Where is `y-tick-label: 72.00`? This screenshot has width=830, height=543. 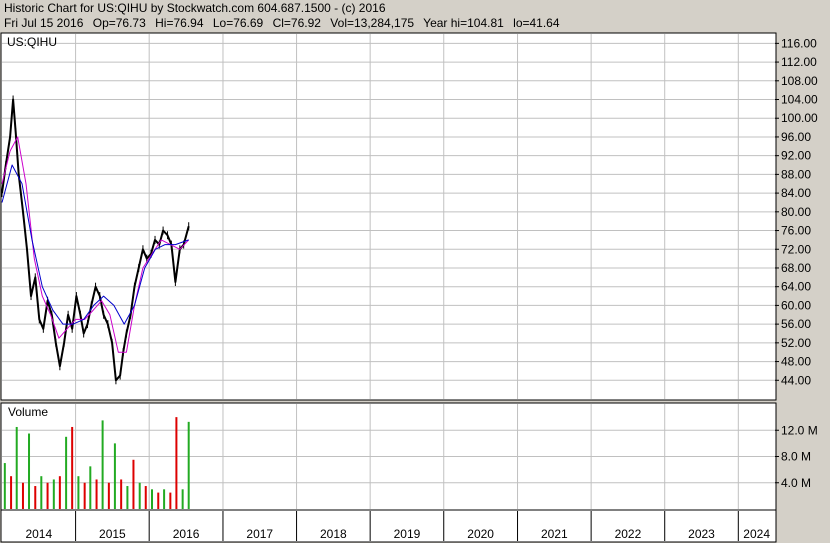 y-tick-label: 72.00 is located at coordinates (796, 249).